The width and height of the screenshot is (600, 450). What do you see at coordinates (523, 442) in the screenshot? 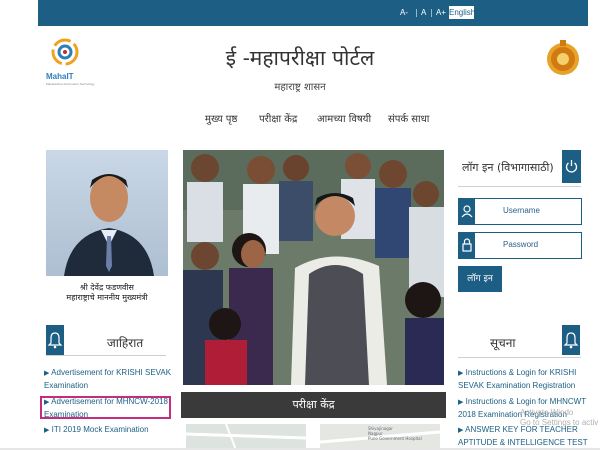
I see `notice-item-line2: APTITUDE & INTELLIGENCE TEST` at bounding box center [523, 442].